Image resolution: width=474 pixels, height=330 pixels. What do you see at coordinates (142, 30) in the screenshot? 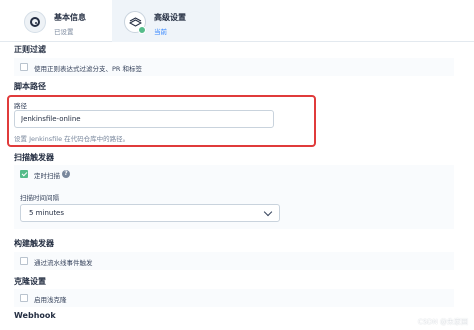
I see `active-status-dot` at bounding box center [142, 30].